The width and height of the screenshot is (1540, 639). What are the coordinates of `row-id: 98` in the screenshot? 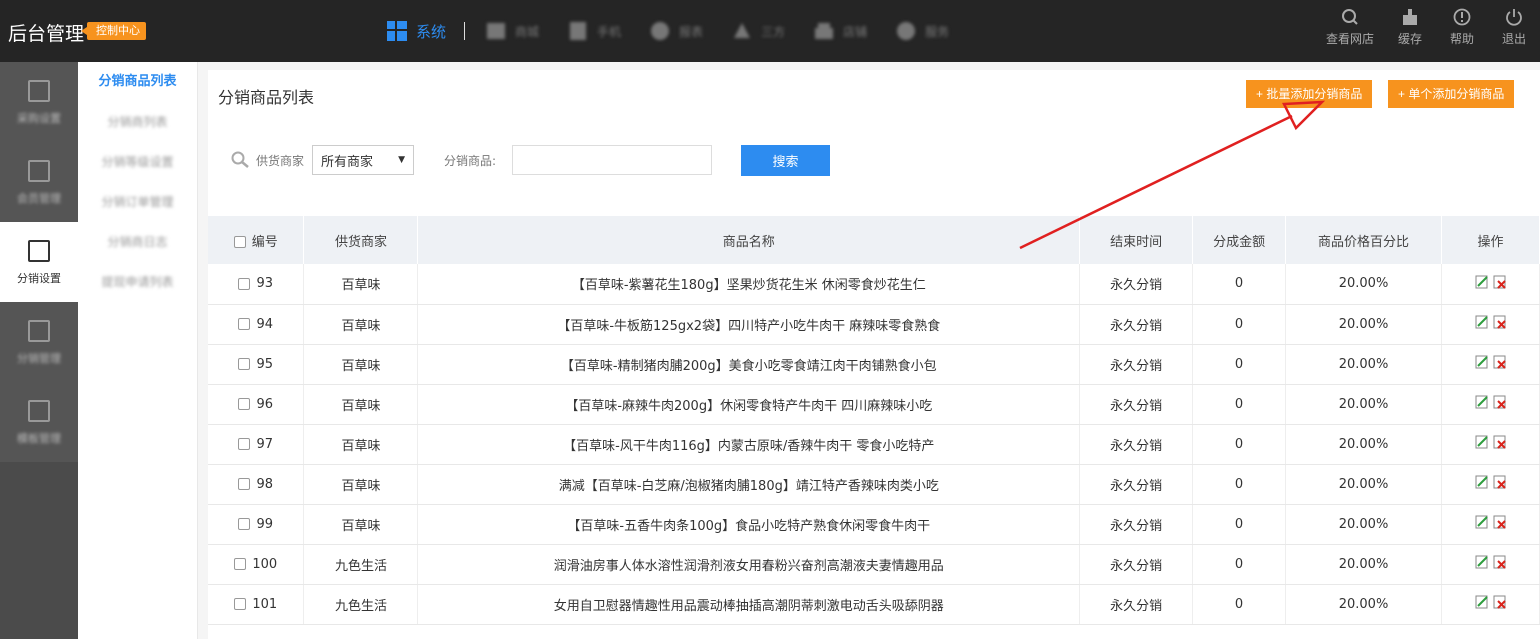 It's located at (264, 484).